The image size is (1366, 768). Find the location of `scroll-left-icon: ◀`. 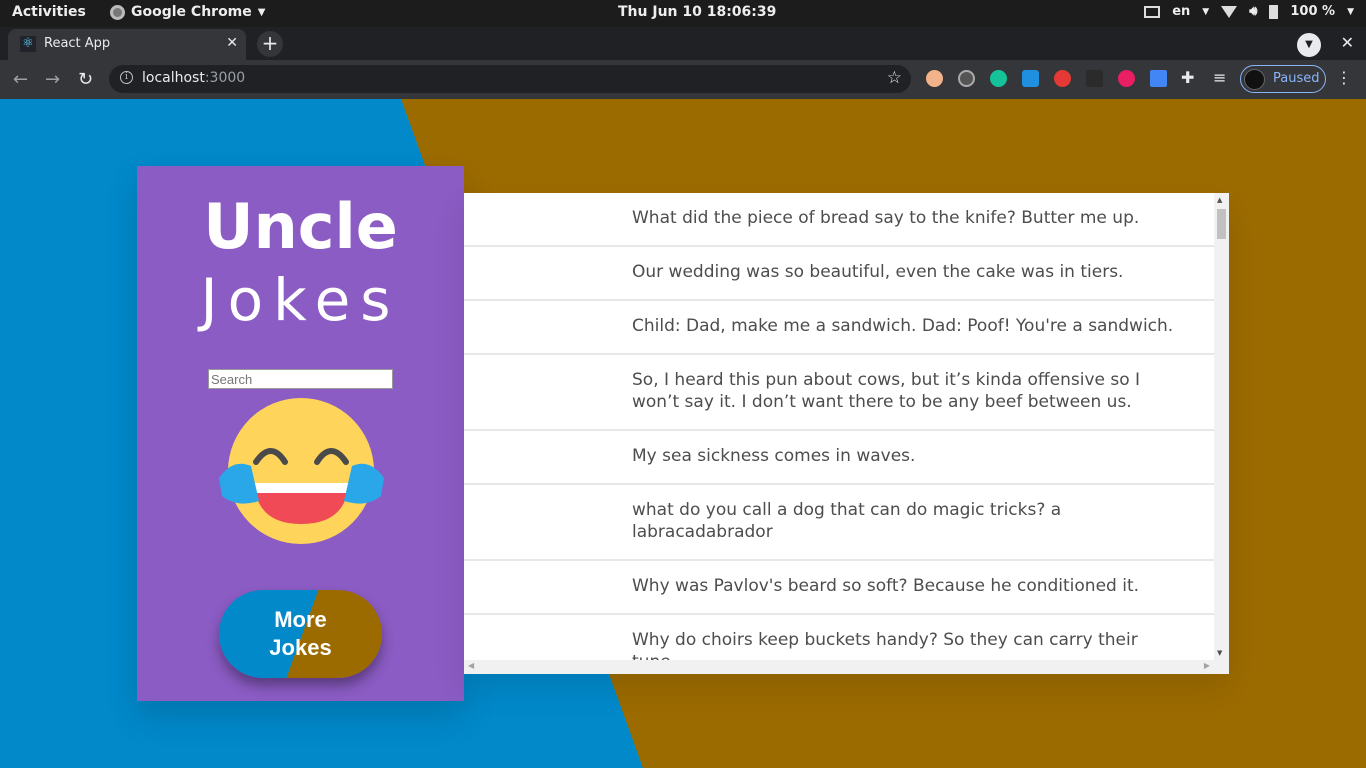

scroll-left-icon: ◀ is located at coordinates (471, 665).